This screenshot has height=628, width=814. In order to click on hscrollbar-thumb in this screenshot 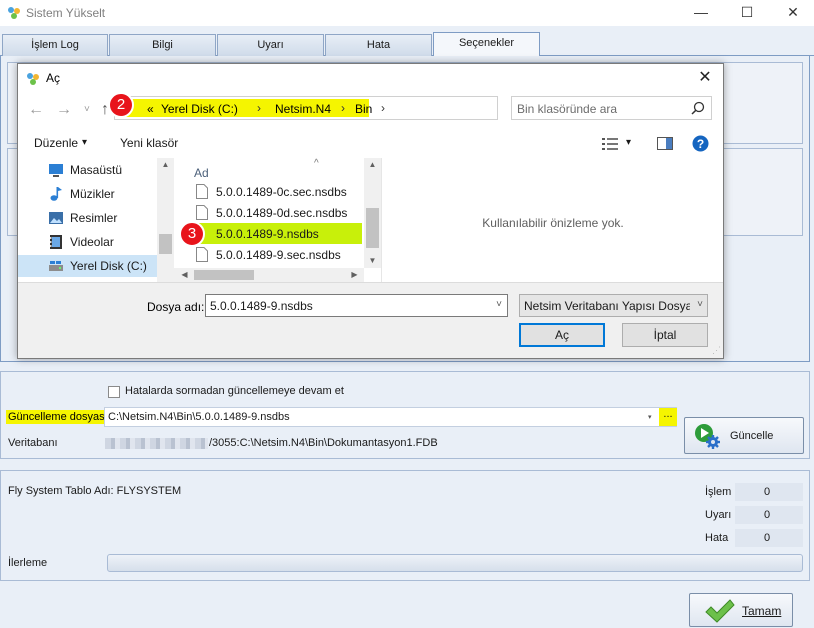, I will do `click(224, 275)`.